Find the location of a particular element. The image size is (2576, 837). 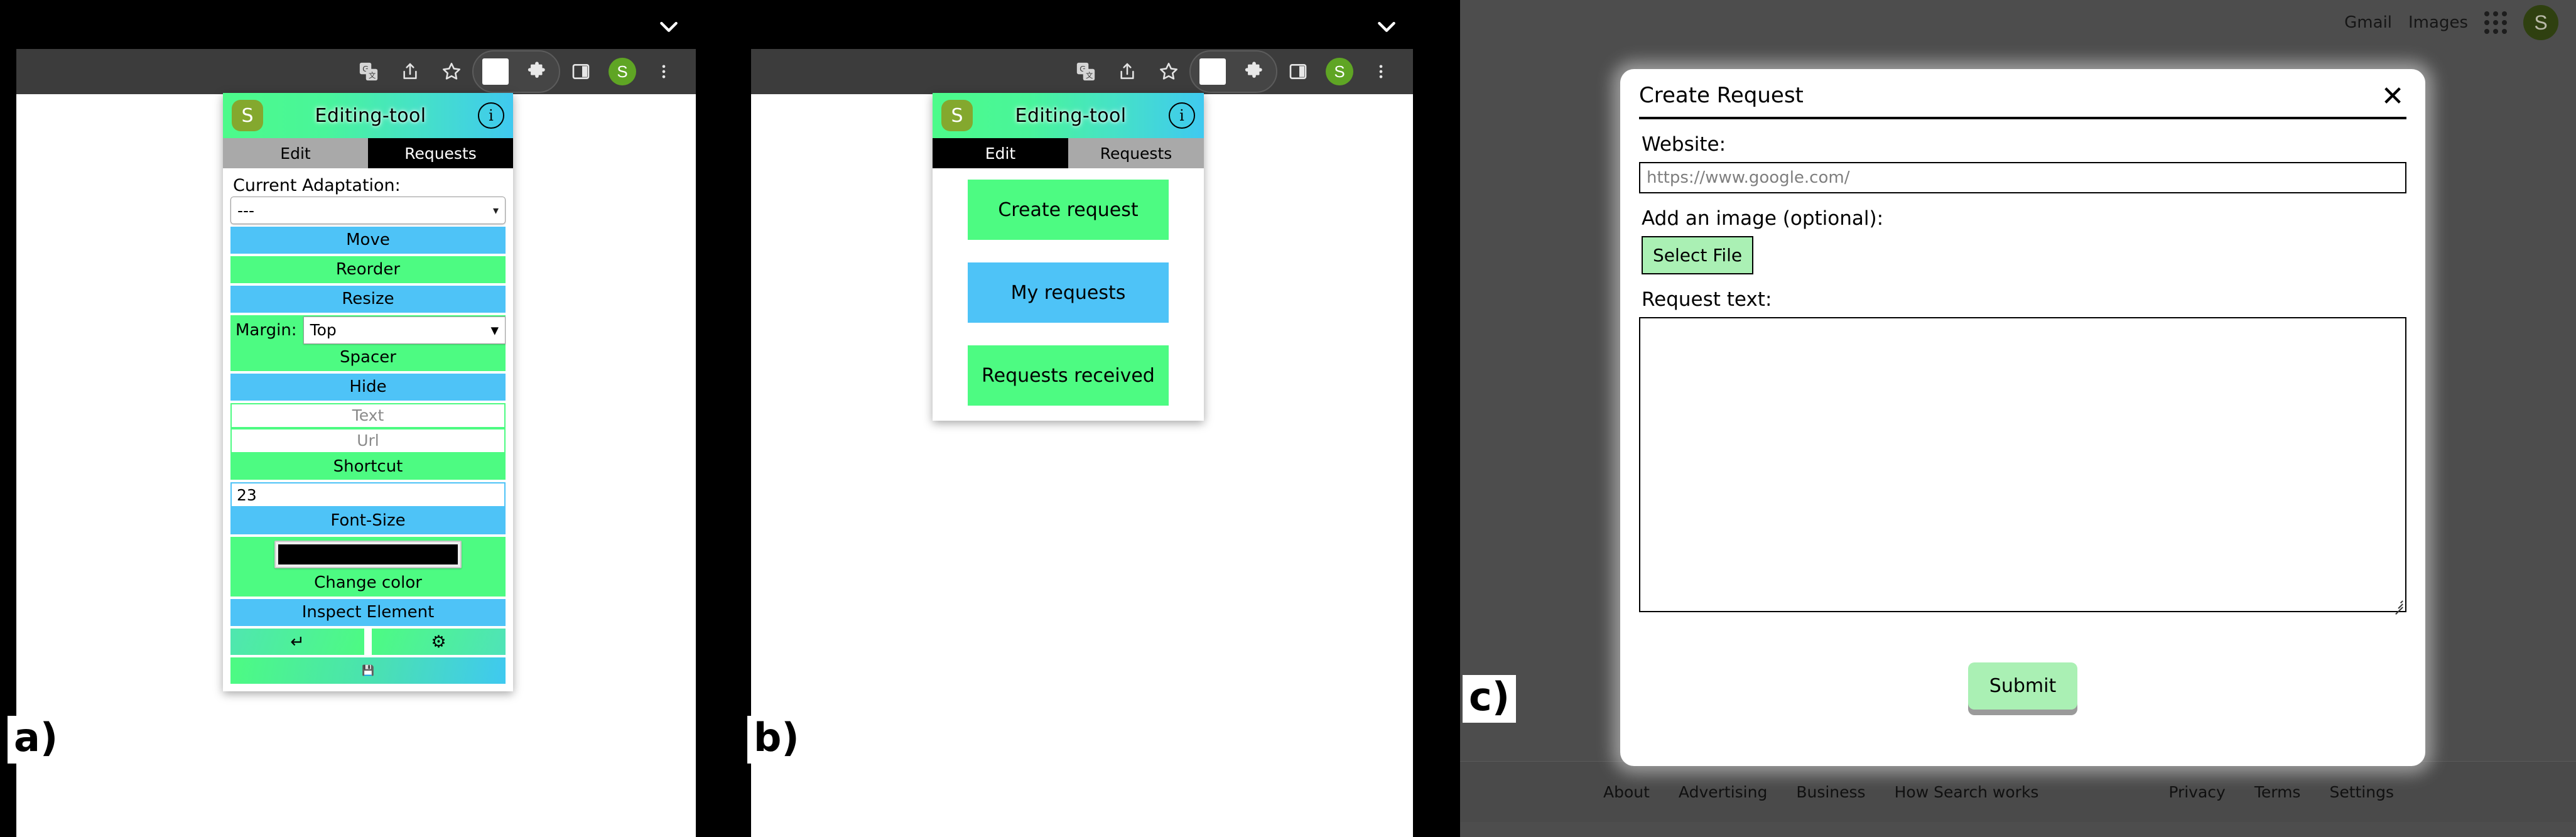

gmail-link: Gmail is located at coordinates (2368, 22).